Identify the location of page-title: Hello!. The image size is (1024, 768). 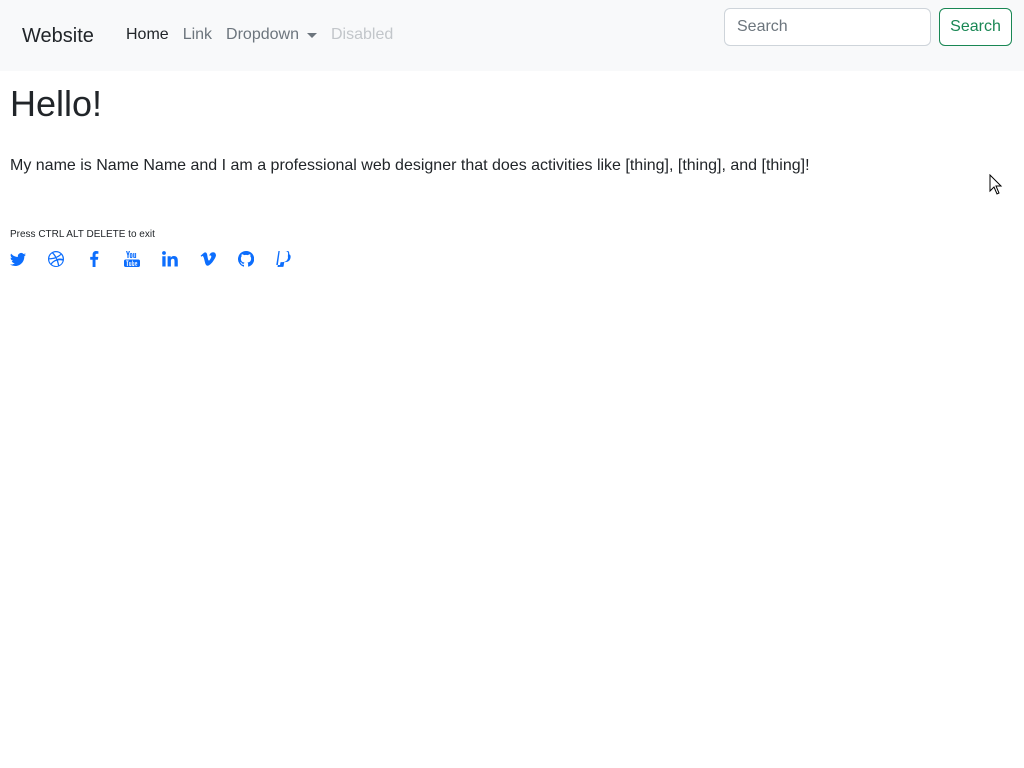
(56, 103).